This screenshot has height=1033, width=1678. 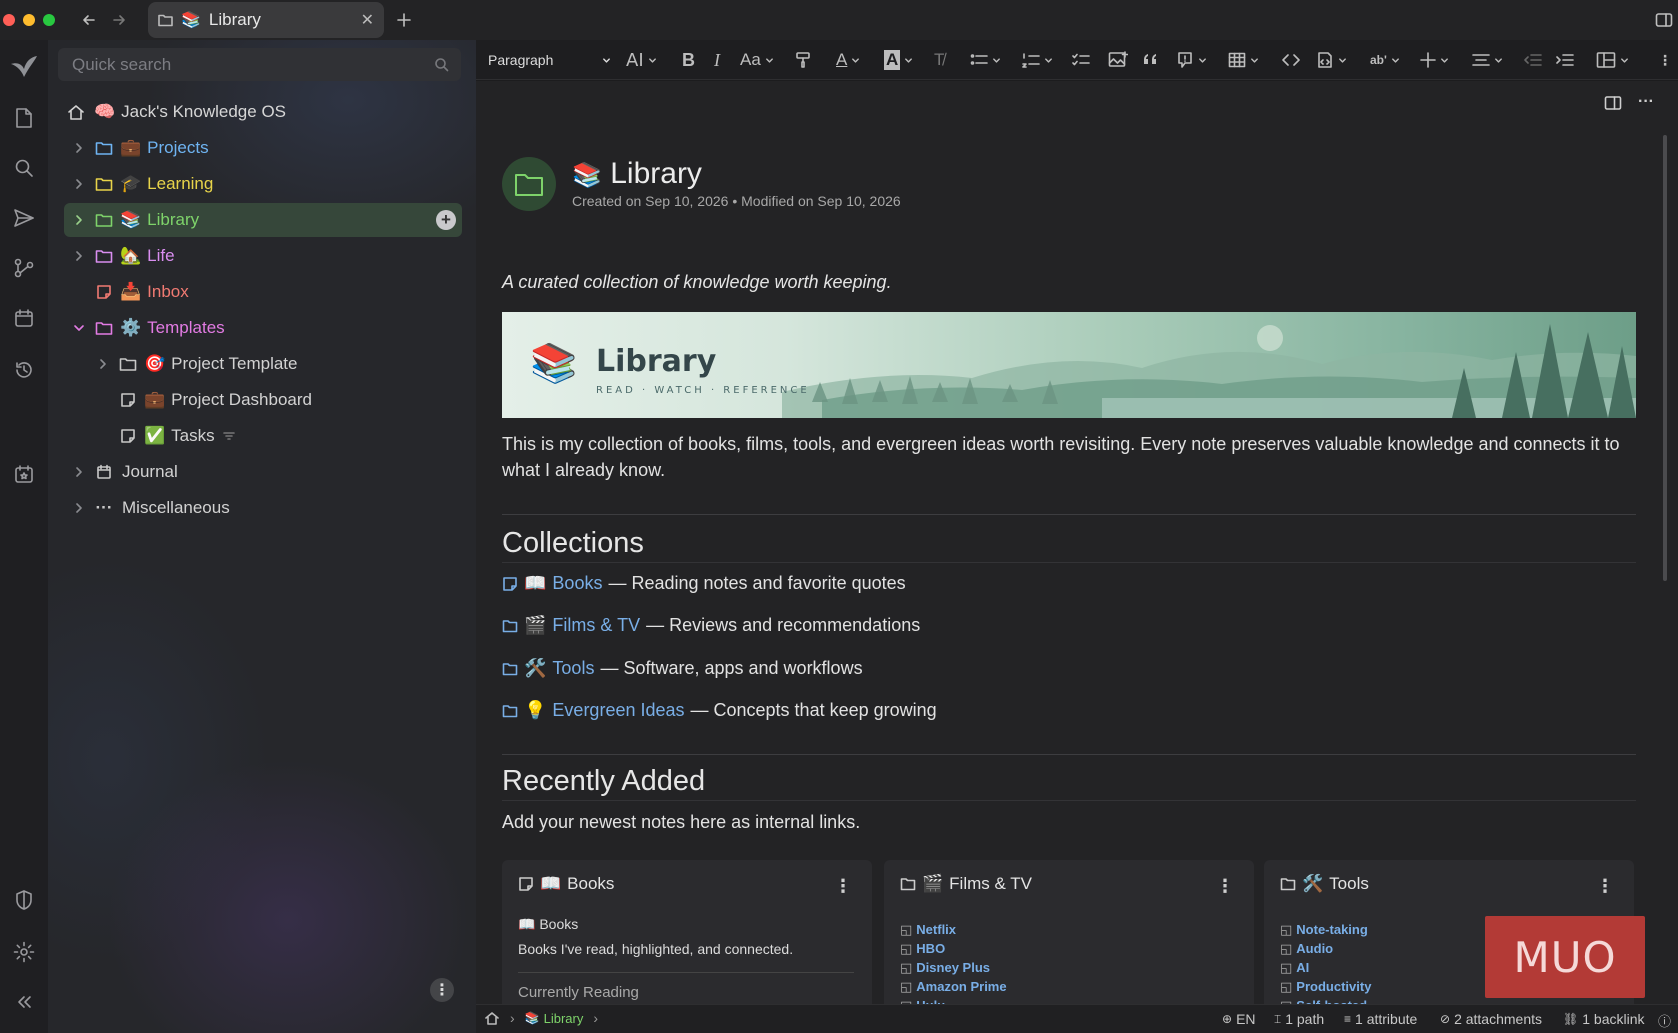 What do you see at coordinates (953, 948) in the screenshot?
I see `list-item: ◱ HBO` at bounding box center [953, 948].